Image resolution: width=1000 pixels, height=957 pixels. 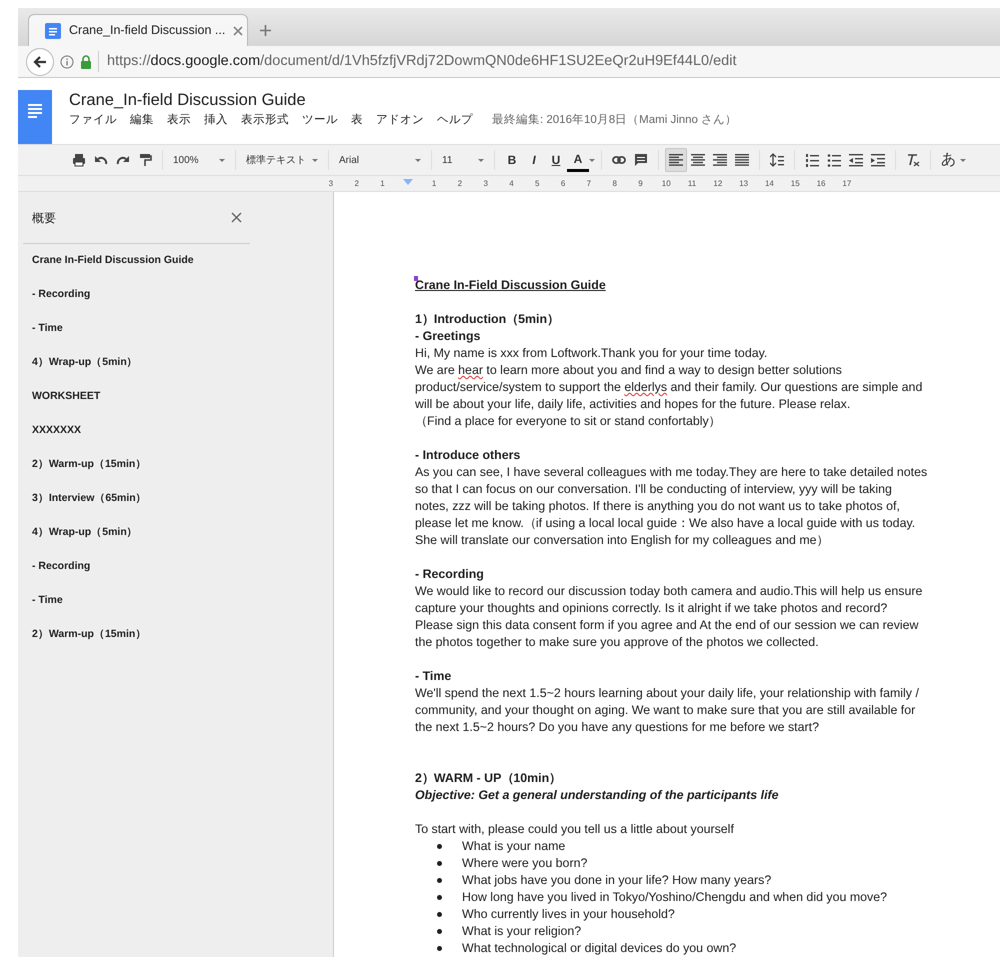 I want to click on objective-text: Objective: Get a general understanding of the participants life, so click(x=597, y=795).